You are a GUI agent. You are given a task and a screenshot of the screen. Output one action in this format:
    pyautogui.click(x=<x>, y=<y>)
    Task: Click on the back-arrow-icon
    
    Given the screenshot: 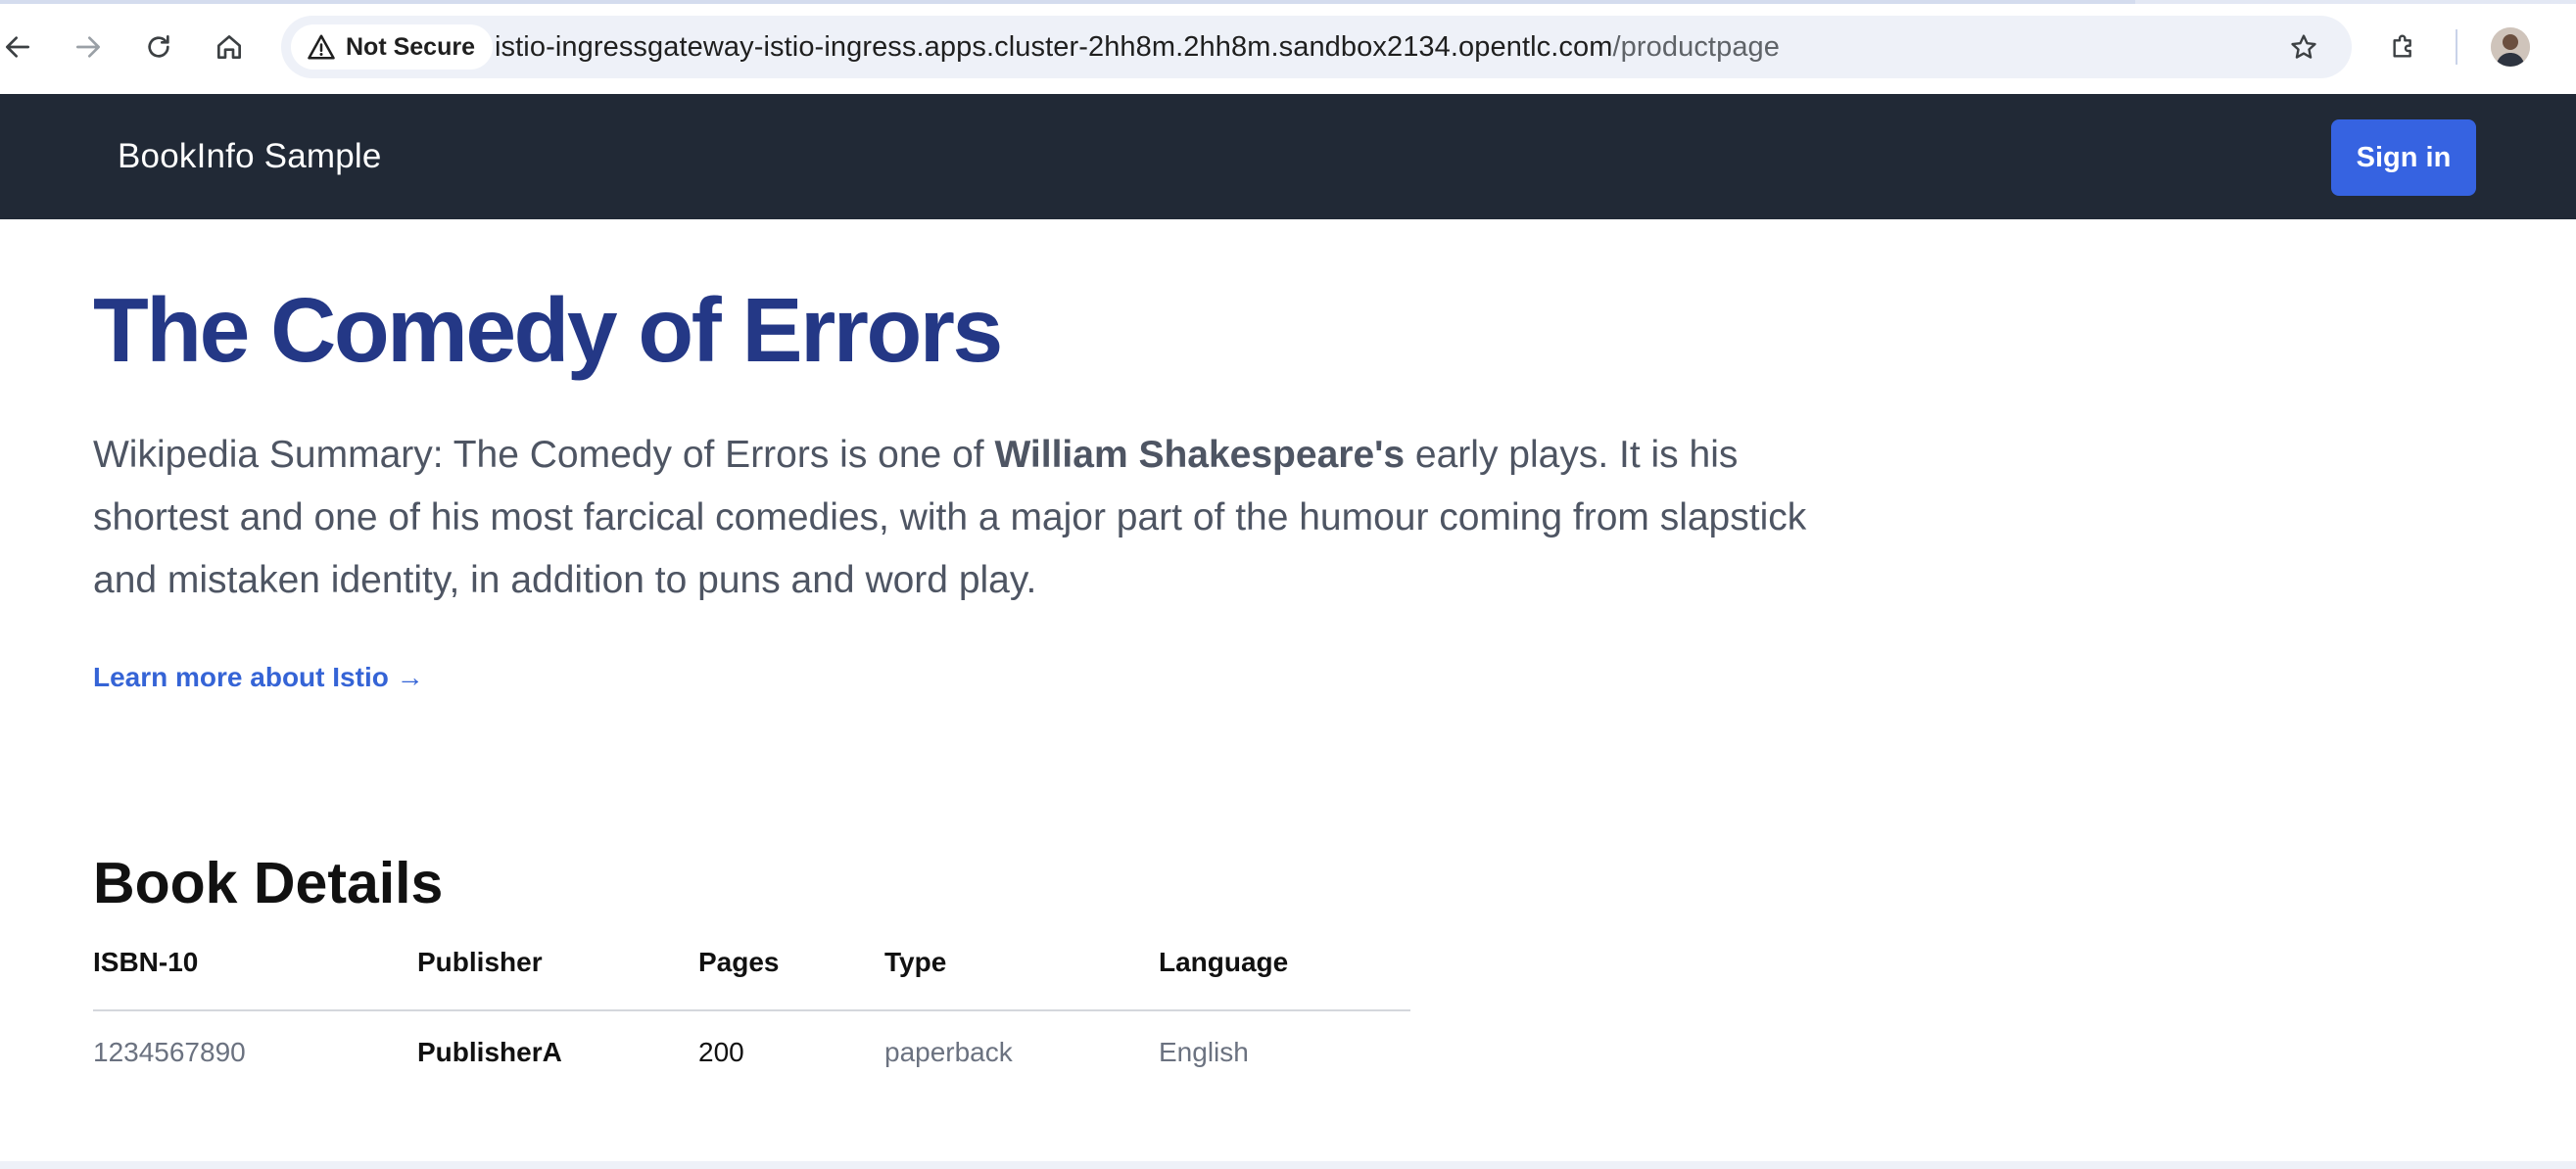 What is the action you would take?
    pyautogui.click(x=17, y=47)
    